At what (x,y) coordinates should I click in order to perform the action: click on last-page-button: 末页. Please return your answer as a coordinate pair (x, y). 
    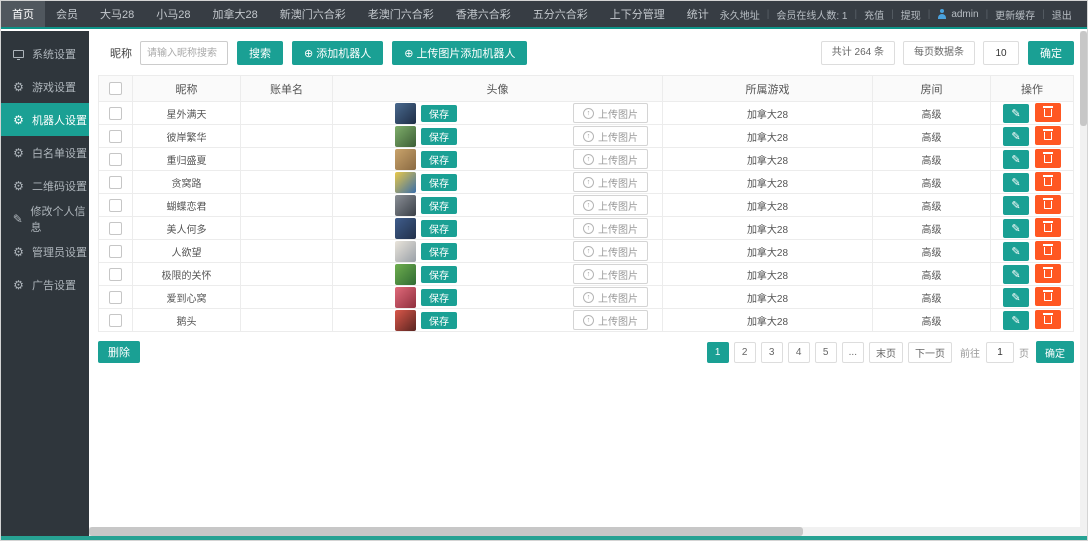
    Looking at the image, I should click on (886, 352).